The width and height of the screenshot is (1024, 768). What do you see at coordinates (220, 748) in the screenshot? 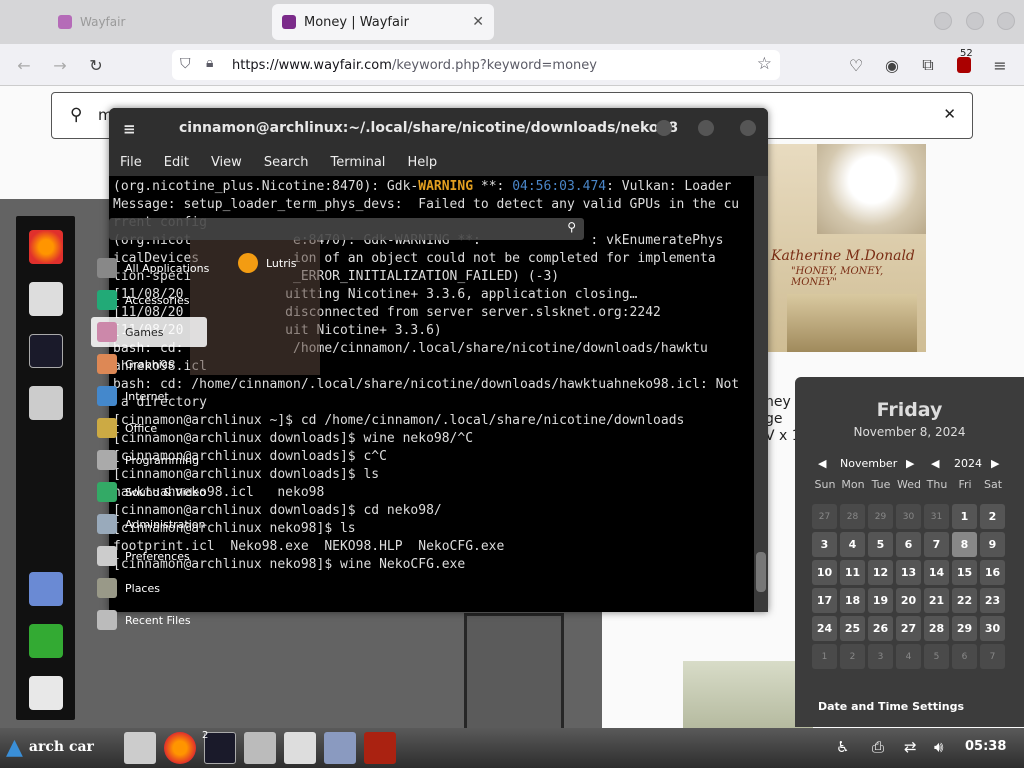
I see `terminal-taskbar-icon` at bounding box center [220, 748].